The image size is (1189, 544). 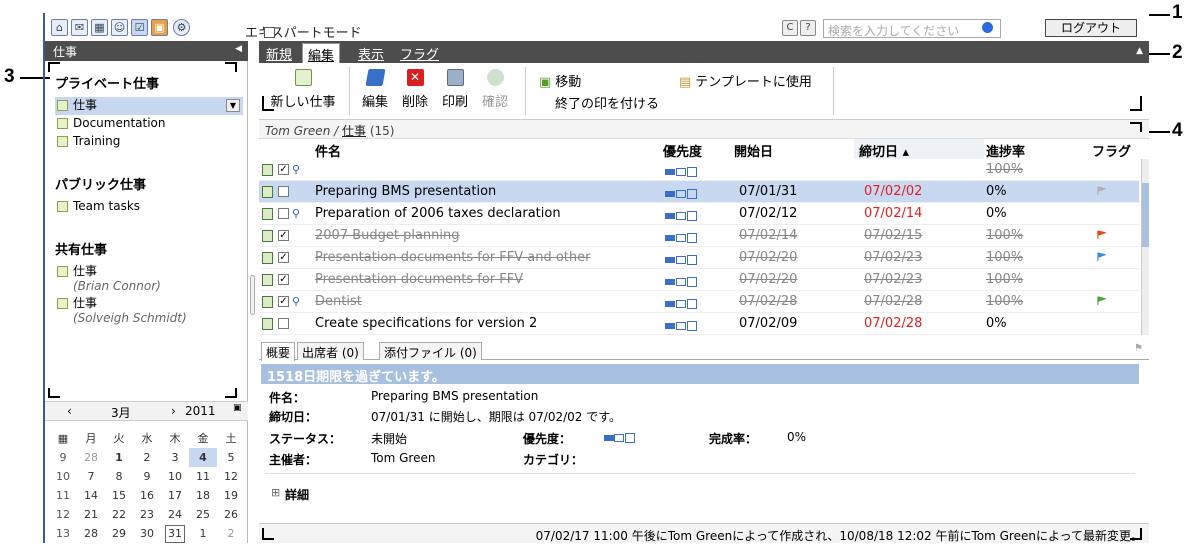 I want to click on detail-flag-icon: ⚑, so click(x=1138, y=348).